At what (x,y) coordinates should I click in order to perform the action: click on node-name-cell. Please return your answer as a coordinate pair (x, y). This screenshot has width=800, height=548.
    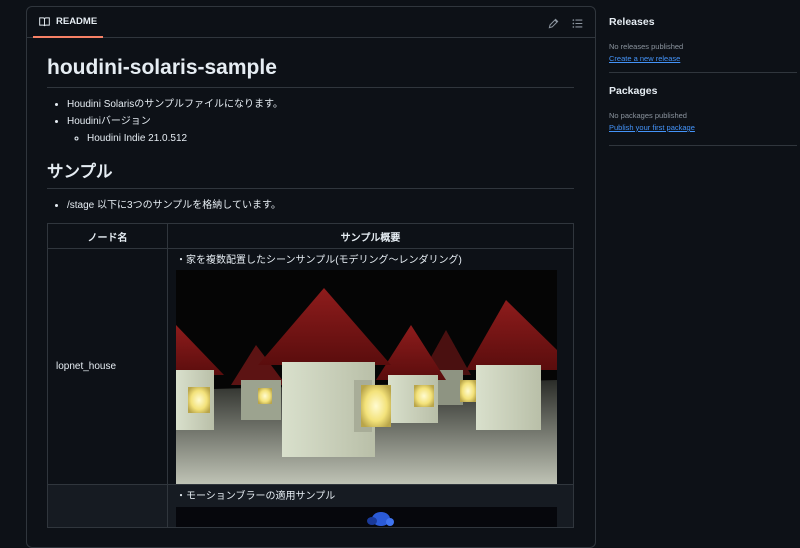
    Looking at the image, I should click on (107, 506).